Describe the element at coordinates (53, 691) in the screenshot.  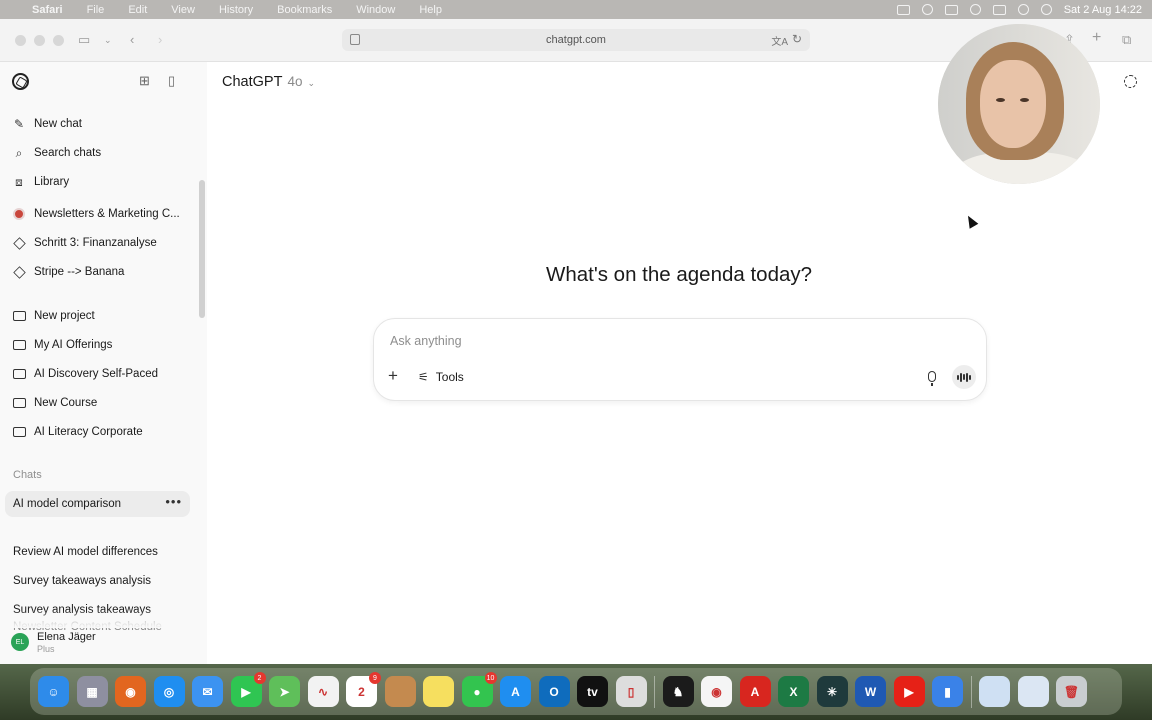
I see `dock-app-finder: ☺` at that location.